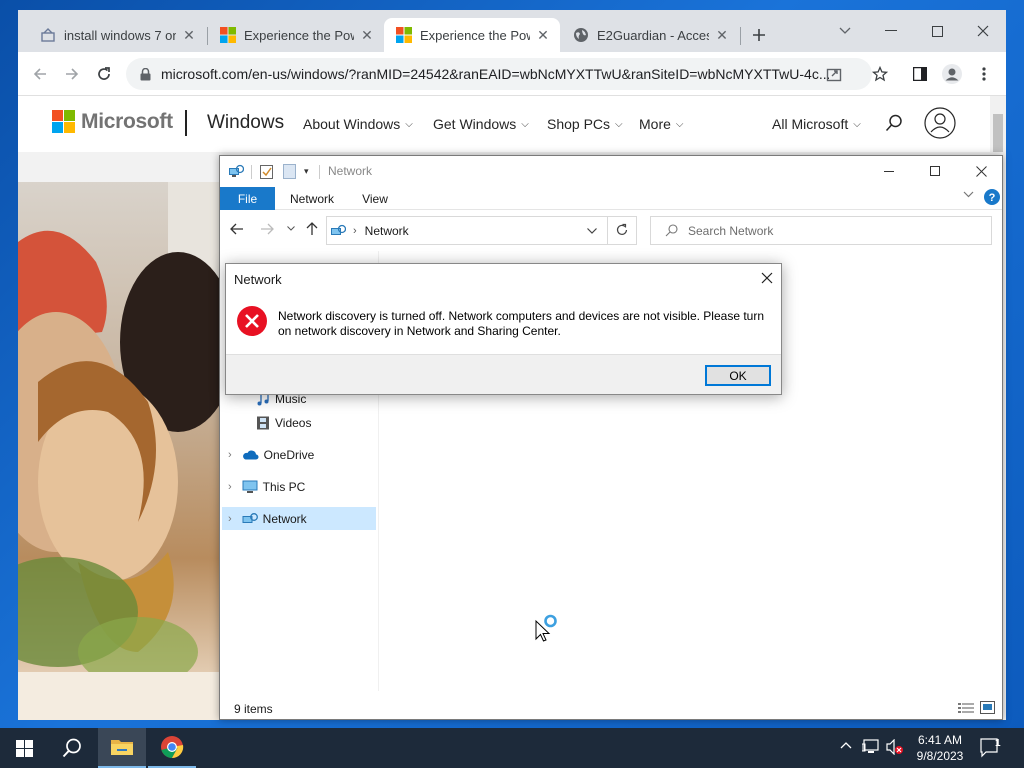  What do you see at coordinates (880, 74) in the screenshot?
I see `bookmark-star-icon` at bounding box center [880, 74].